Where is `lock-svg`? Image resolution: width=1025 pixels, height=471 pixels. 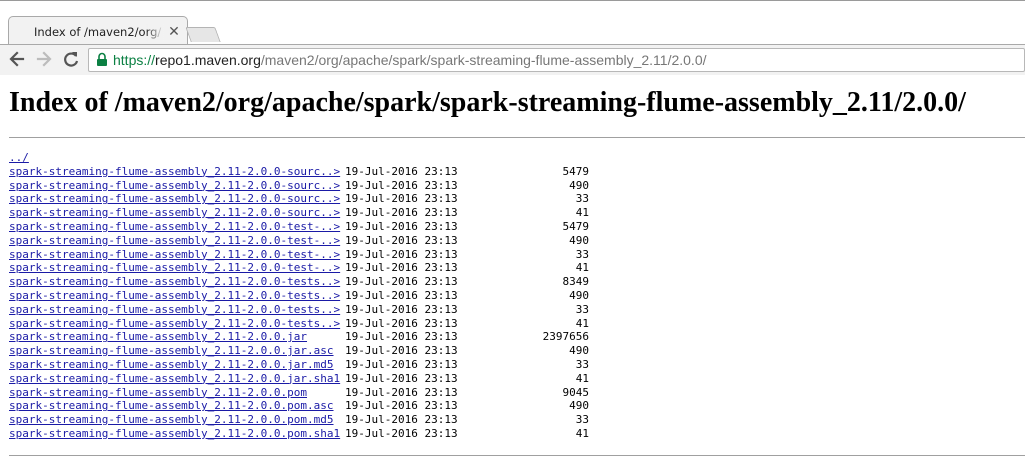 lock-svg is located at coordinates (102, 59).